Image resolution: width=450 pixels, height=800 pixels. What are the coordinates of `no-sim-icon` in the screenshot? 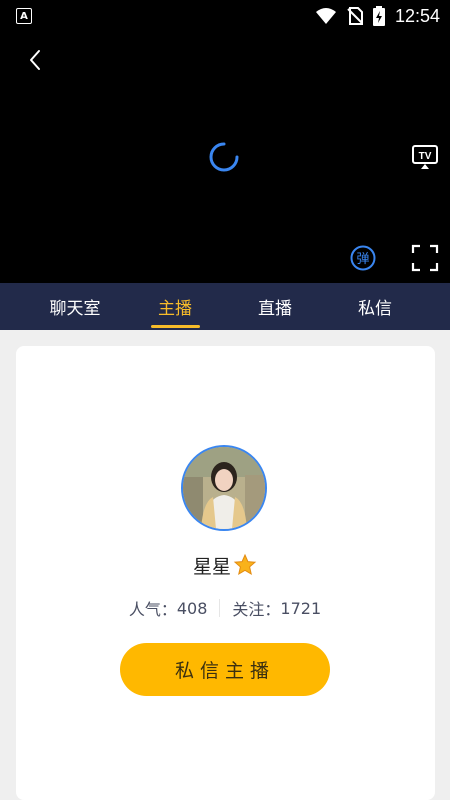 It's located at (355, 16).